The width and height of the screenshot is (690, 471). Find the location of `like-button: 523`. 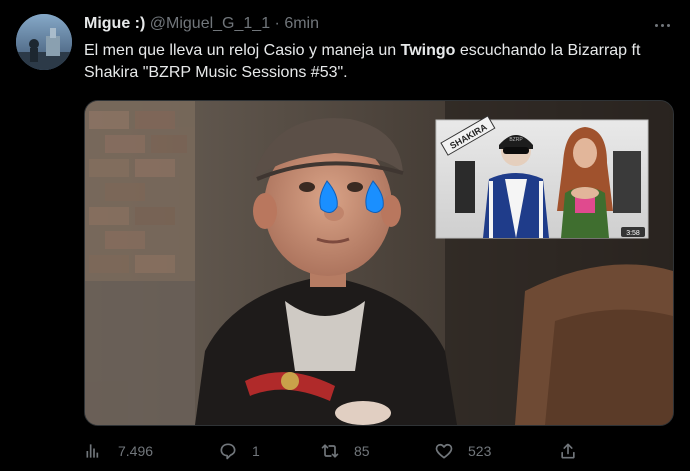

like-button: 523 is located at coordinates (462, 451).